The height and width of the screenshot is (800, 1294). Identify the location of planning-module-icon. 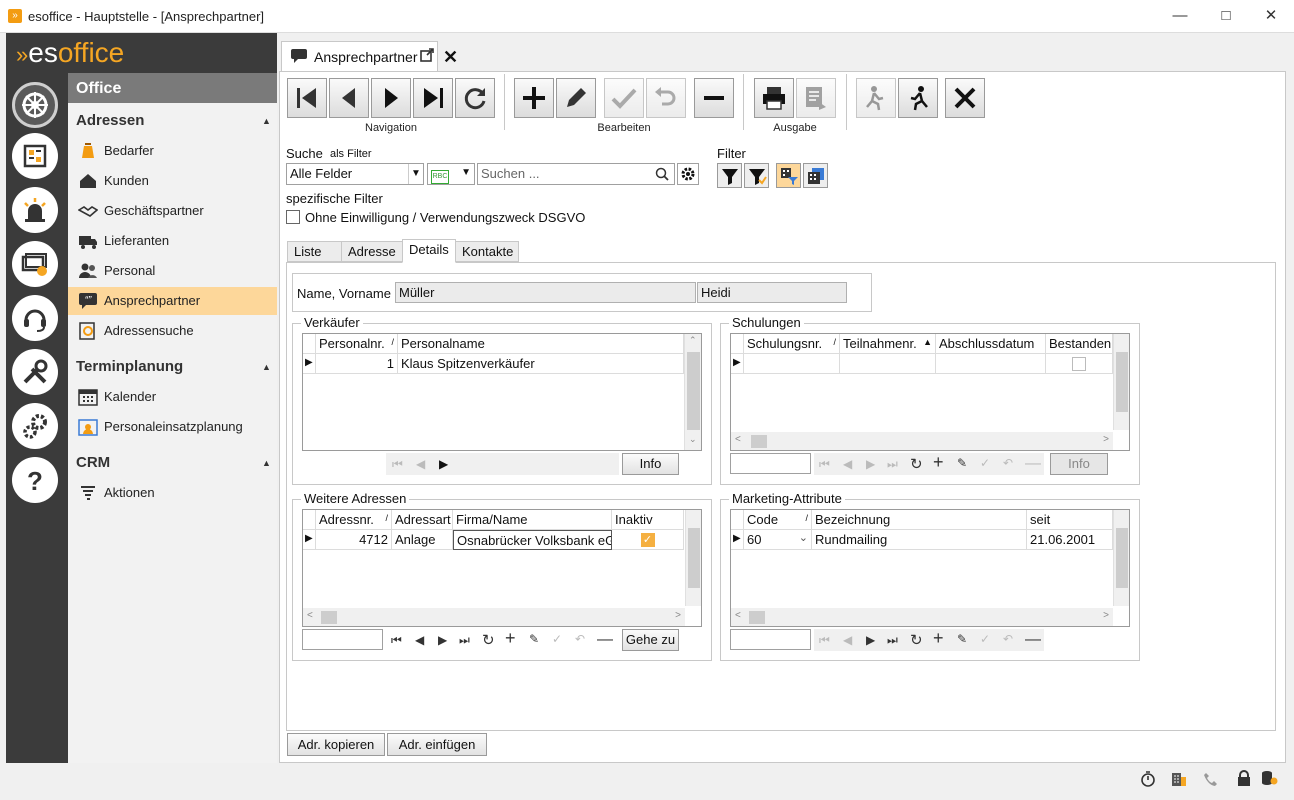
(35, 156).